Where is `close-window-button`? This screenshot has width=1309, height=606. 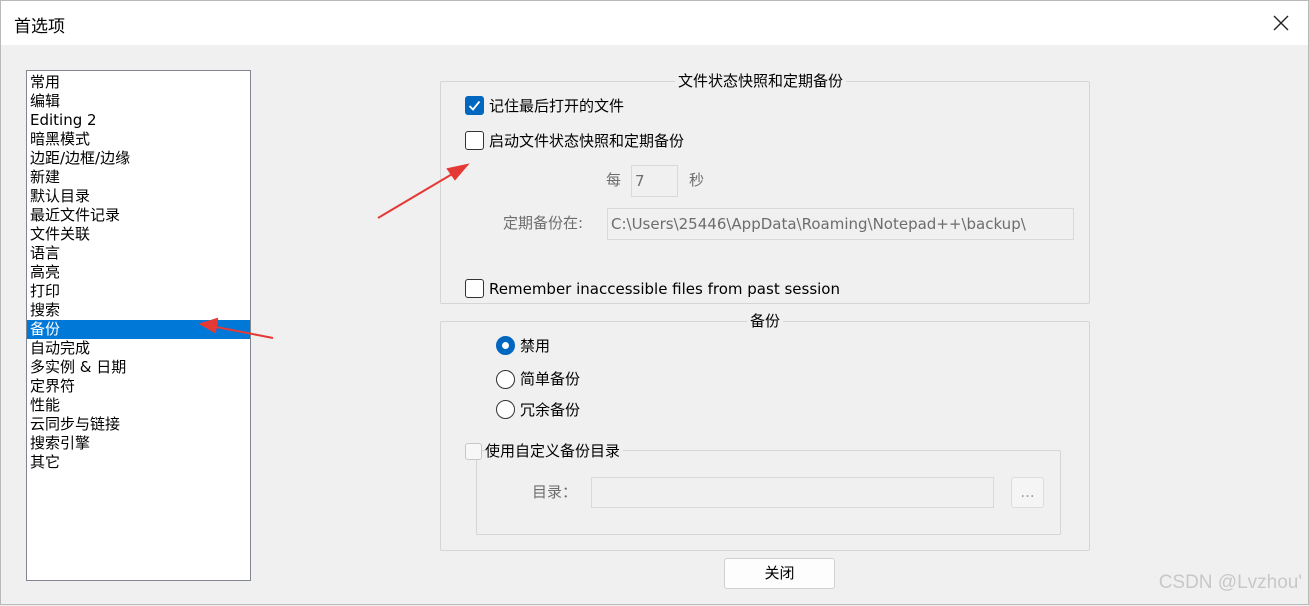 close-window-button is located at coordinates (1281, 23).